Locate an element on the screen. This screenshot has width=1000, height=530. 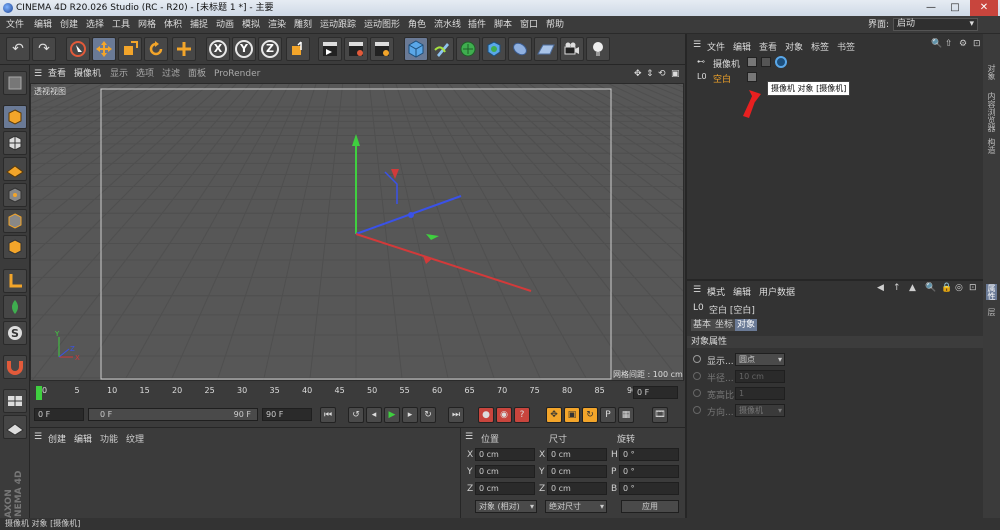
mat-menu-texture: 纹理 is located at coordinates (135, 438).